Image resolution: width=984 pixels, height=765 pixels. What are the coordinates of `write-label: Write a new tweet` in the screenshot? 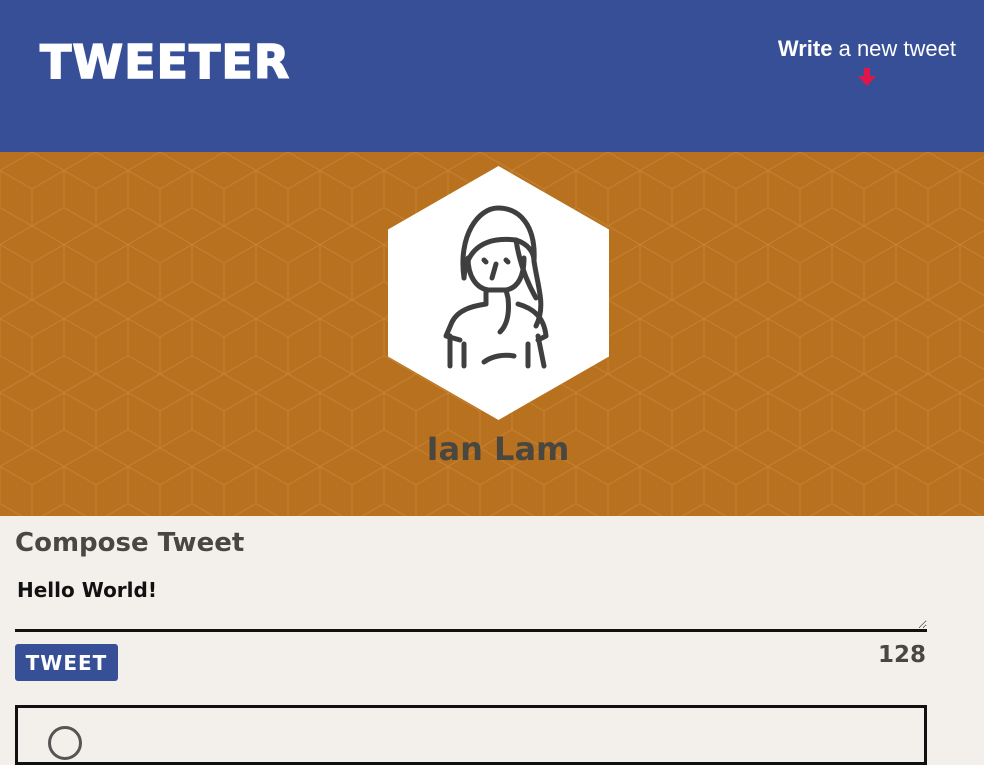 It's located at (867, 48).